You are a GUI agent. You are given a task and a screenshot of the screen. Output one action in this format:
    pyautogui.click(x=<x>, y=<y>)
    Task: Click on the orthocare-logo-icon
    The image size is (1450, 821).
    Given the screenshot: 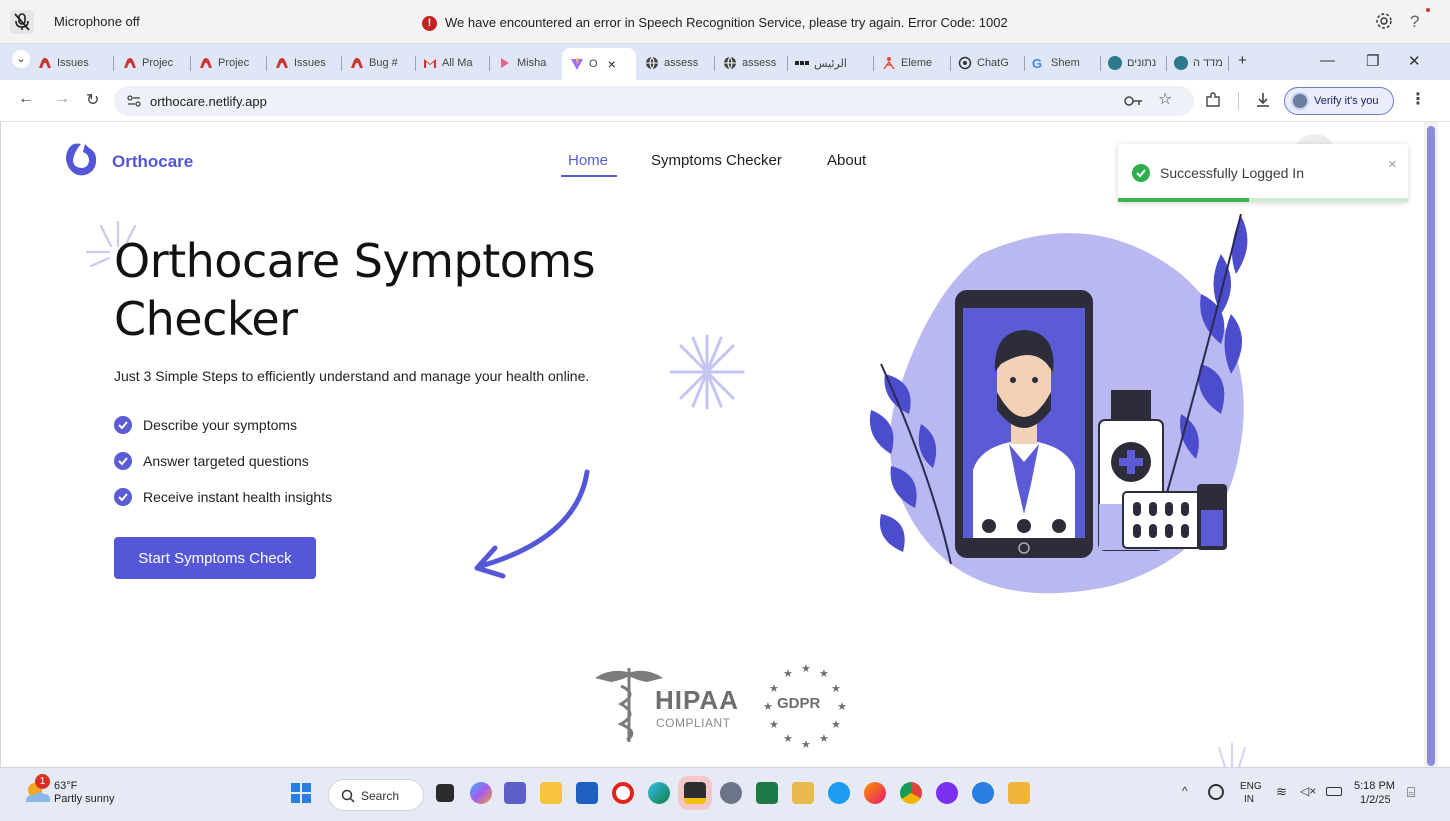 What is the action you would take?
    pyautogui.click(x=81, y=159)
    